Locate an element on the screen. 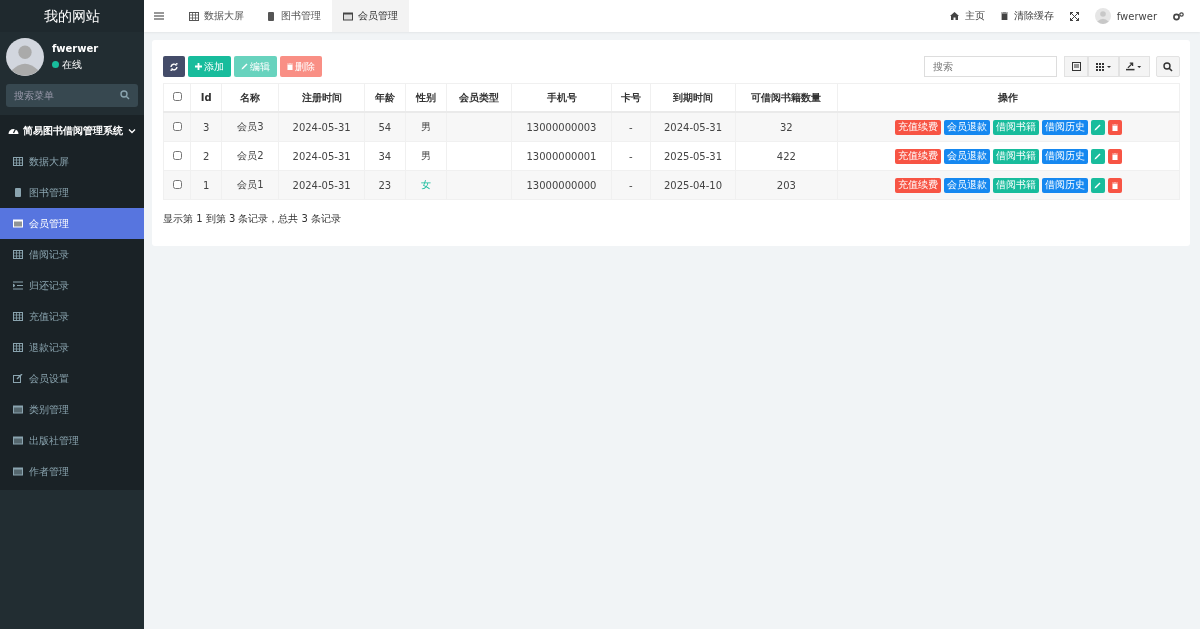  column-header: 卡号 is located at coordinates (630, 97).